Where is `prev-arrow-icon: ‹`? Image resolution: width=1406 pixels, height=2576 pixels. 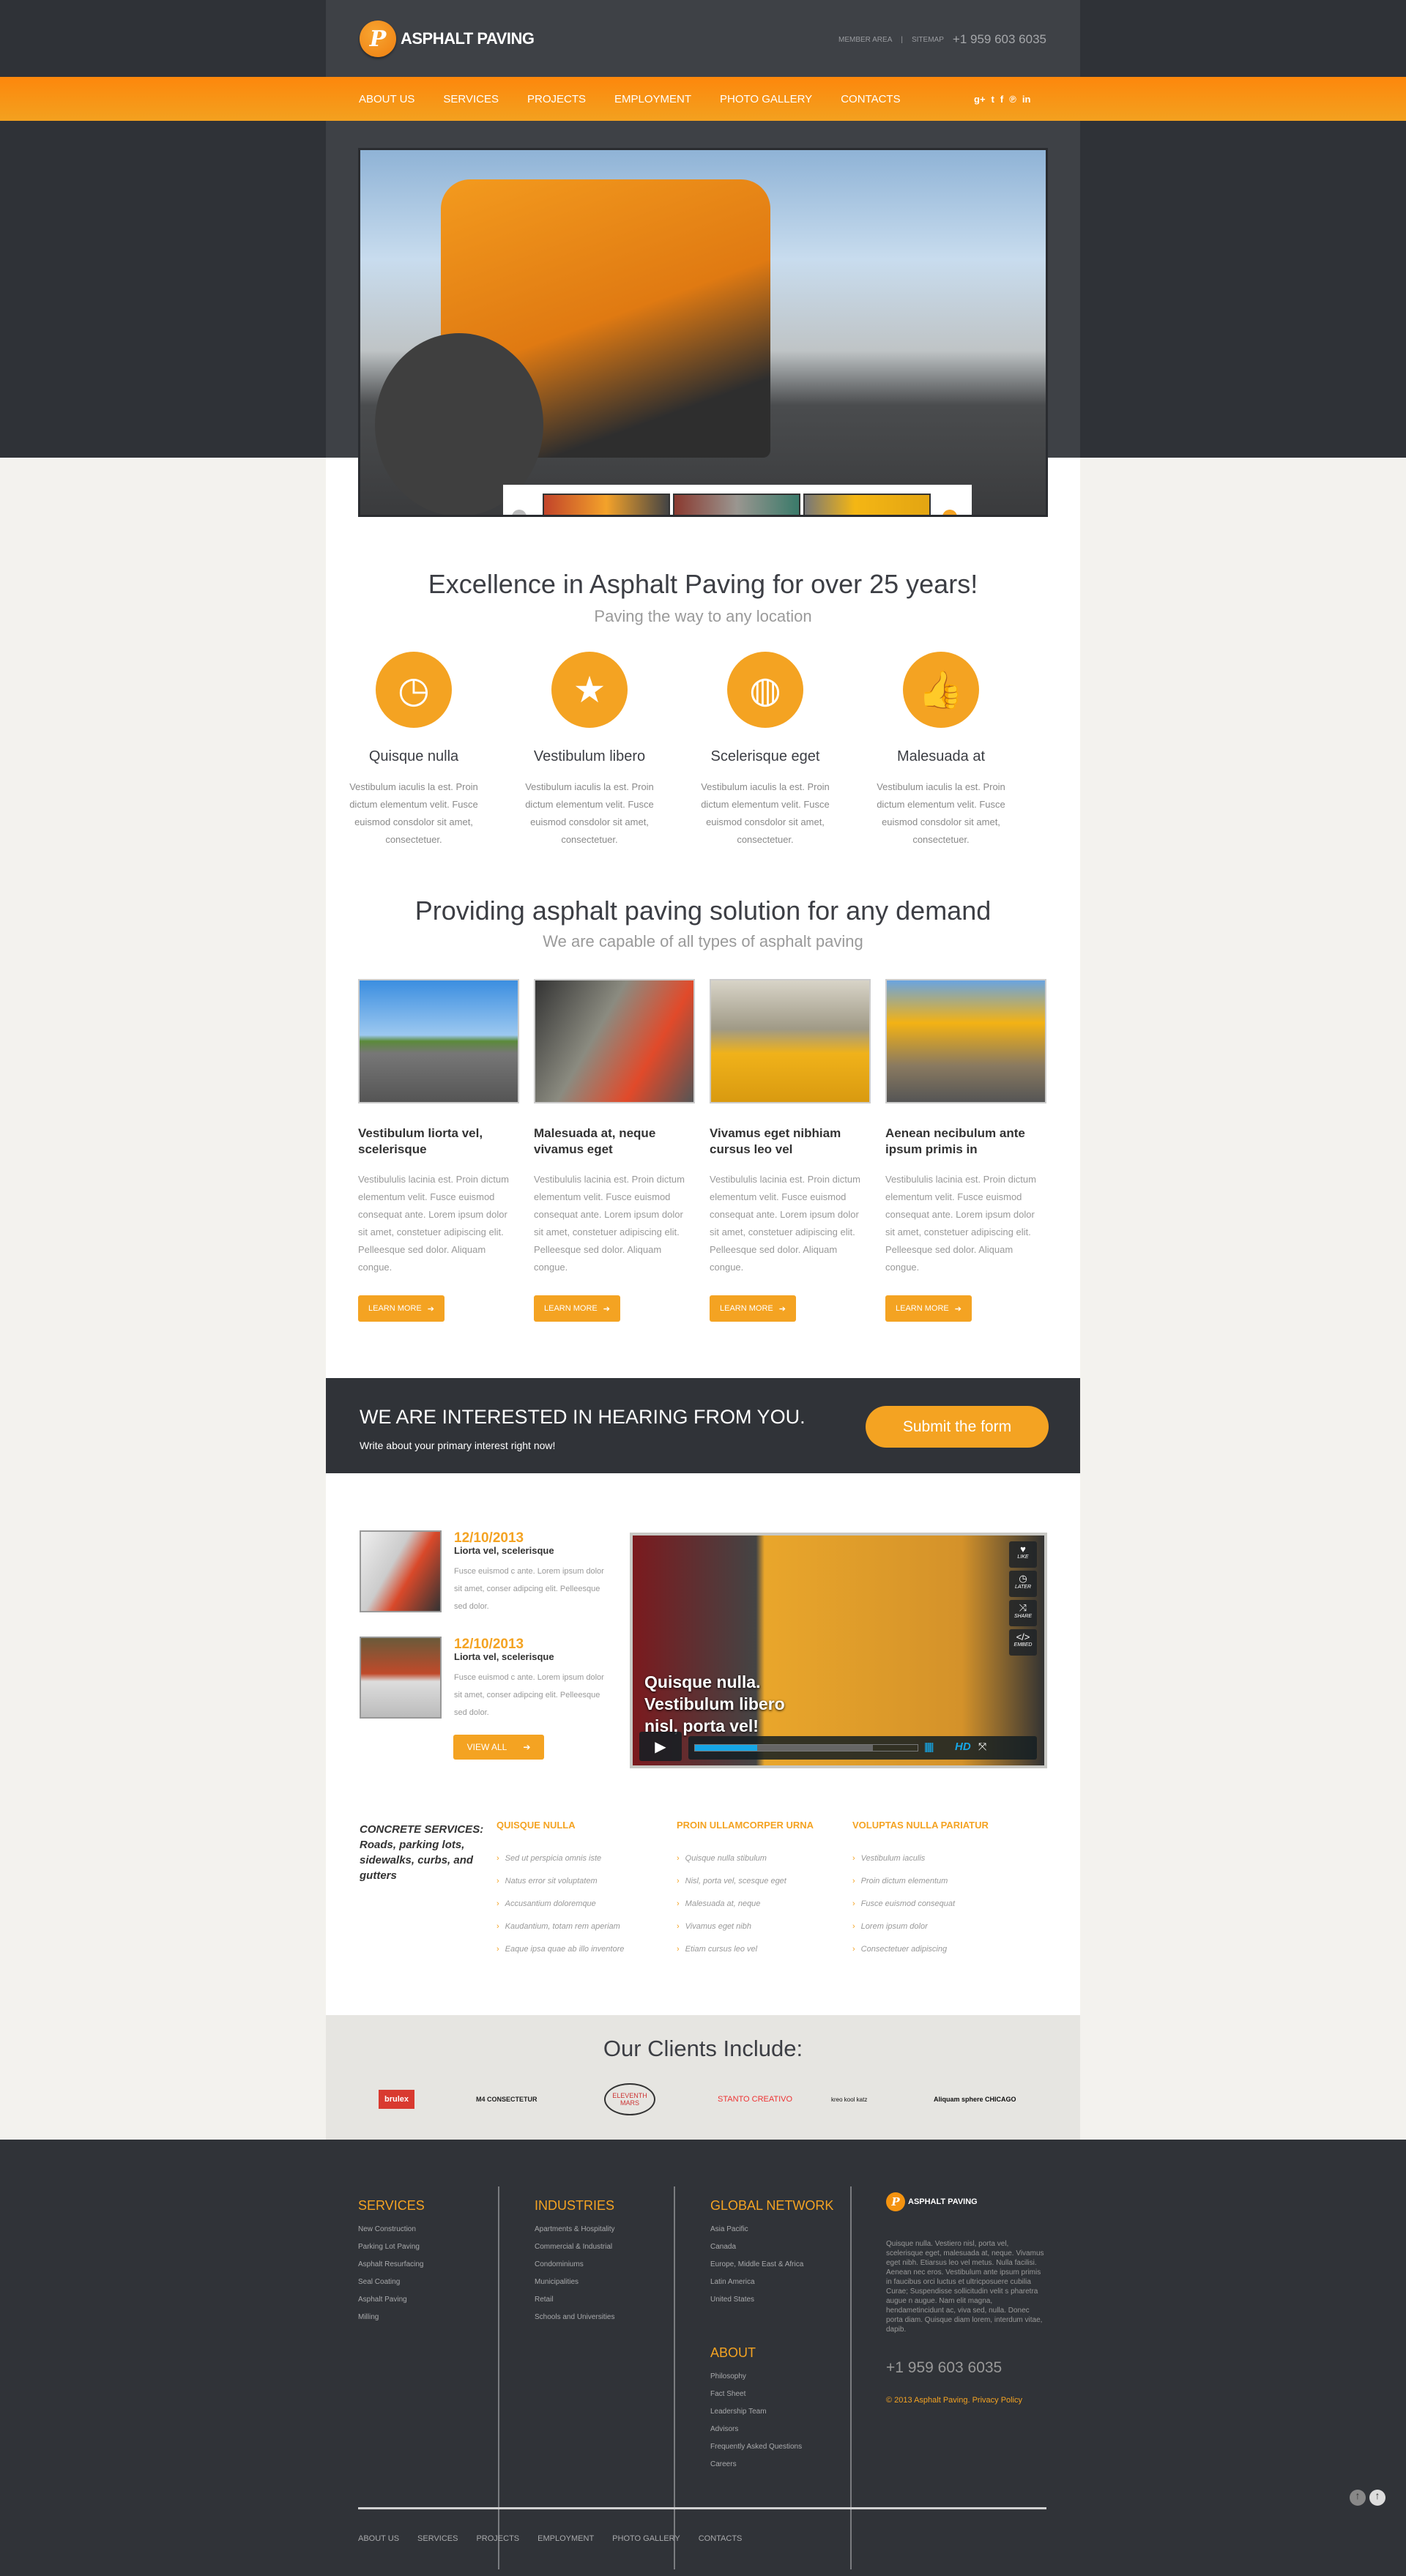
prev-arrow-icon: ‹ is located at coordinates (519, 512).